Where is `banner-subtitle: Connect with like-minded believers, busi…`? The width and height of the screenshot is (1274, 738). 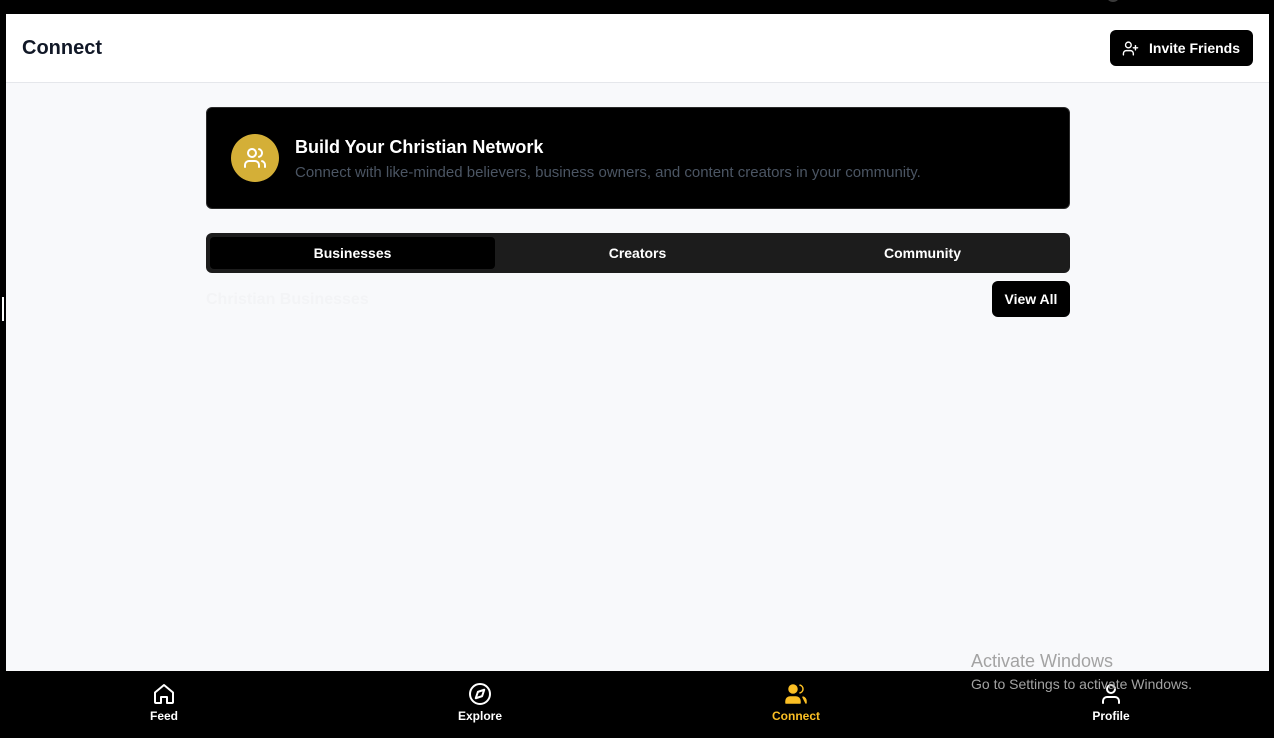
banner-subtitle: Connect with like-minded believers, busi… is located at coordinates (608, 172).